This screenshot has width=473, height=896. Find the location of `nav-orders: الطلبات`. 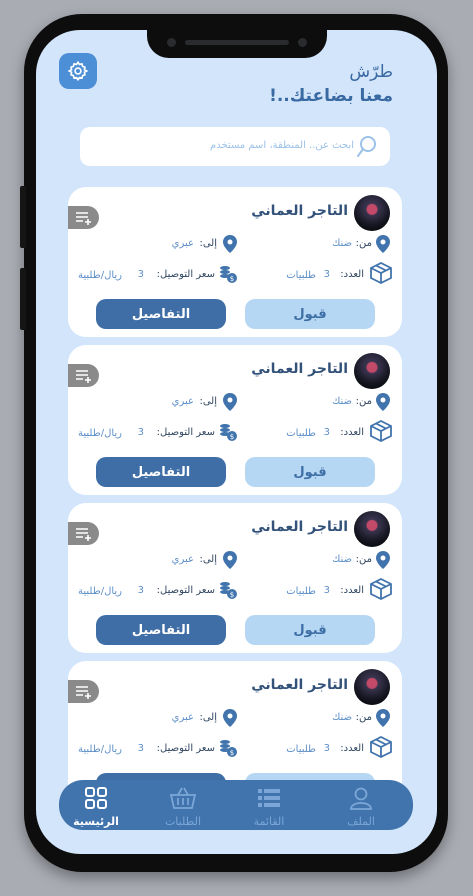

nav-orders: الطلبات is located at coordinates (183, 807).